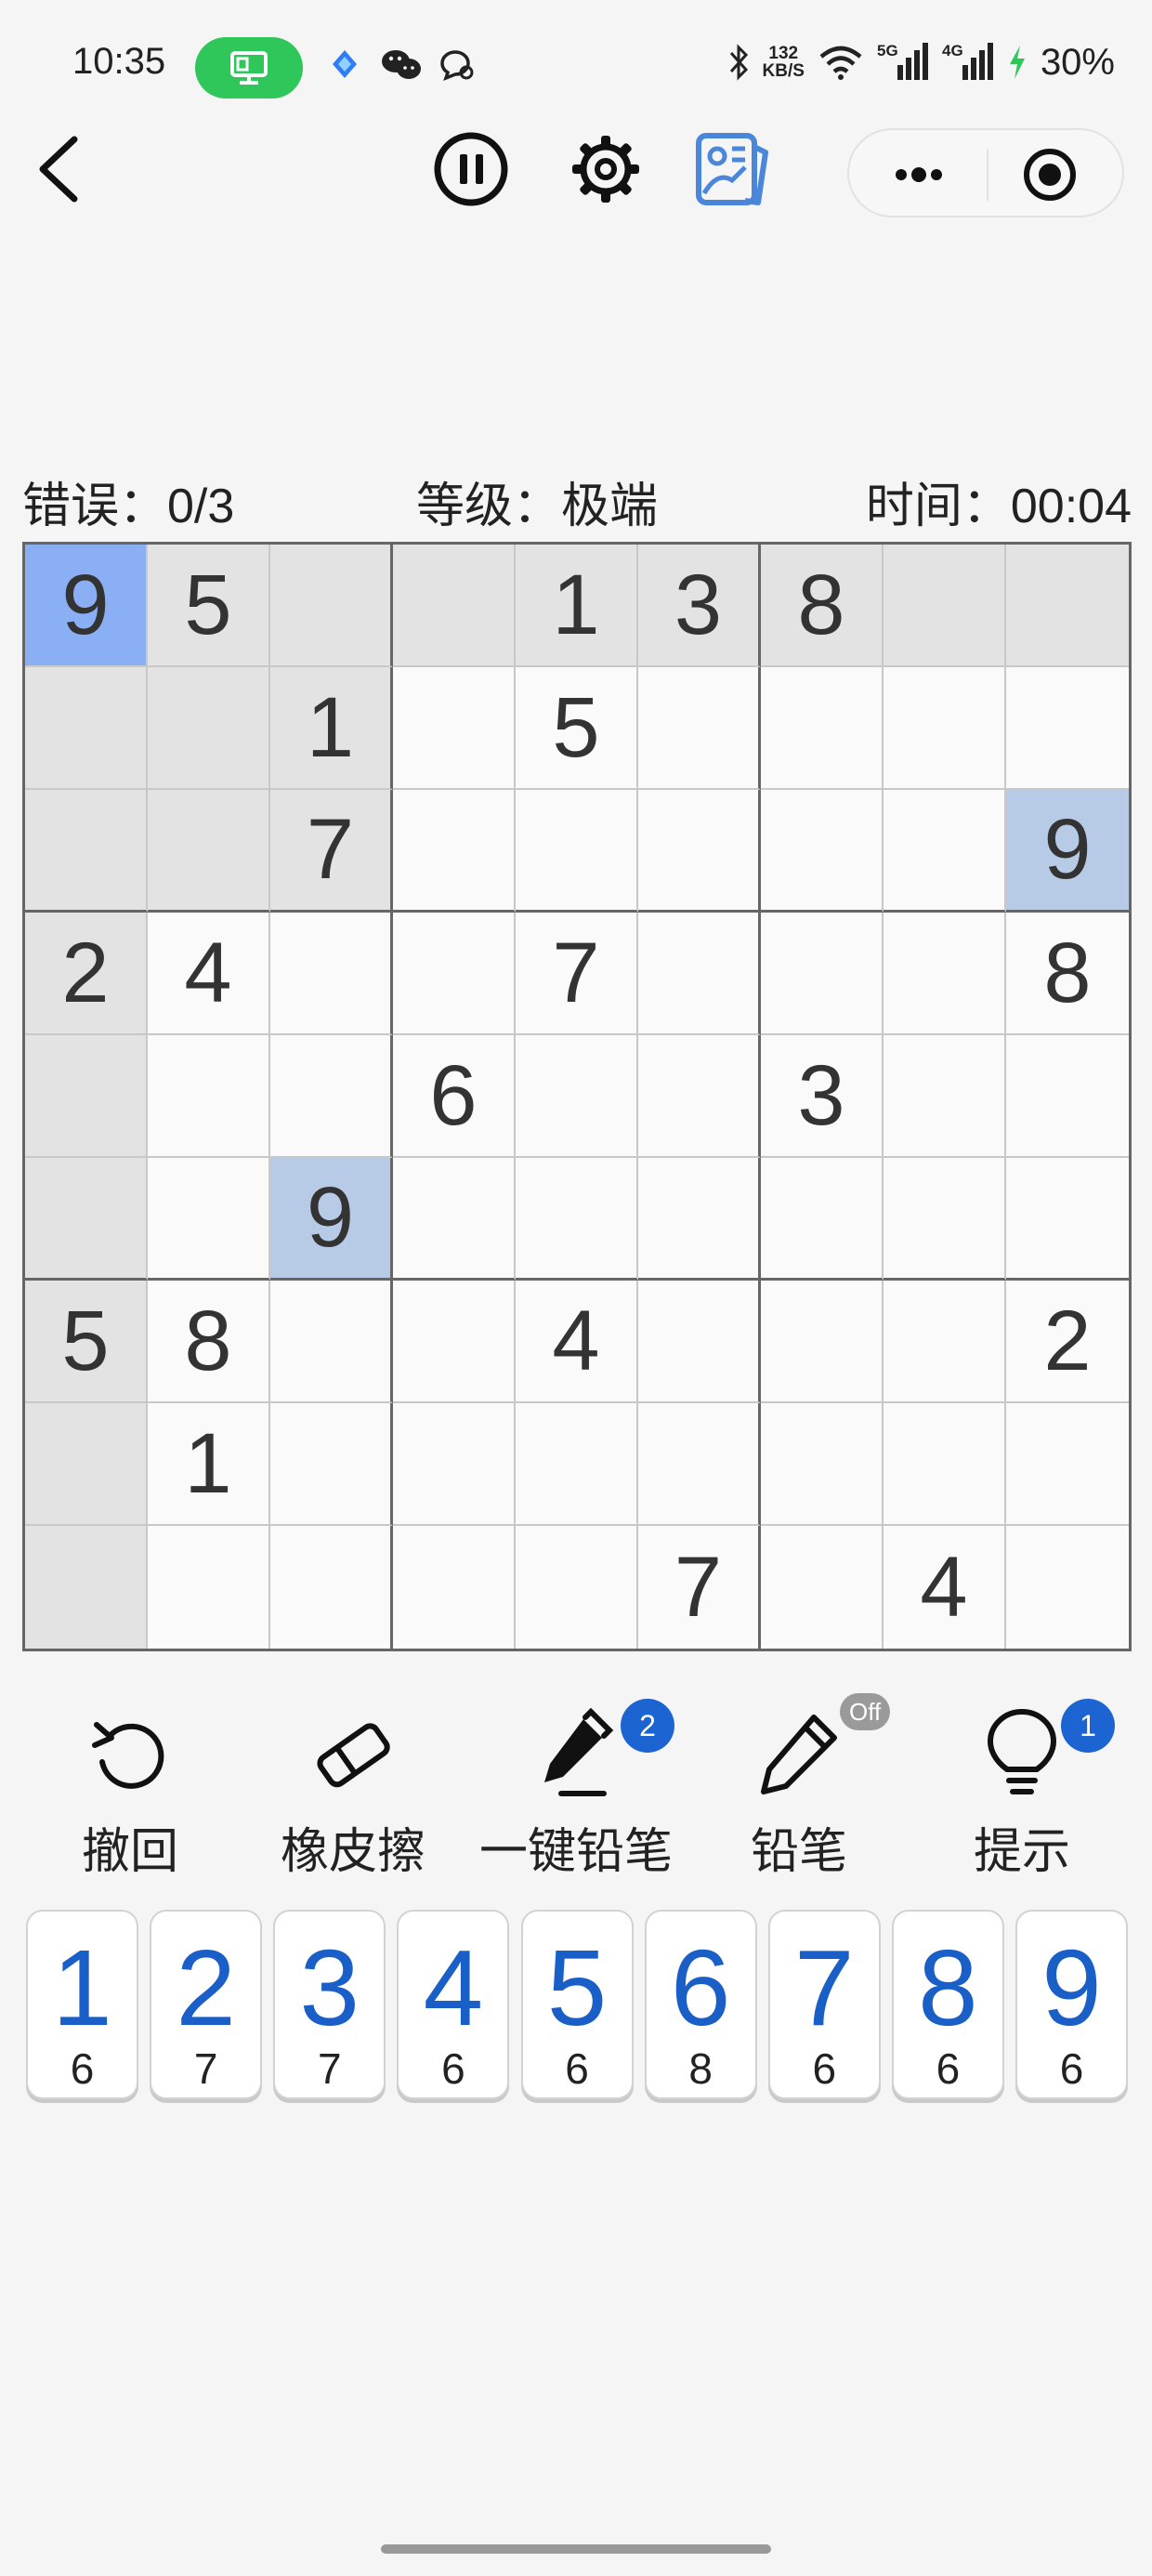 The height and width of the screenshot is (2576, 1152). Describe the element at coordinates (577, 1587) in the screenshot. I see `sudoku-cell-r9c5` at that location.